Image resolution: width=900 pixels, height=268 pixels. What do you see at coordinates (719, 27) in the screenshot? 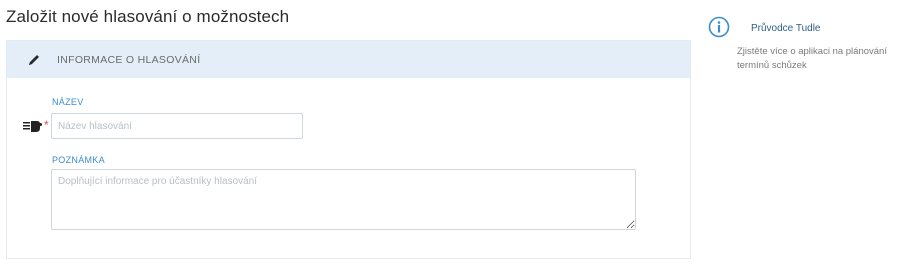
I see `info-icon` at bounding box center [719, 27].